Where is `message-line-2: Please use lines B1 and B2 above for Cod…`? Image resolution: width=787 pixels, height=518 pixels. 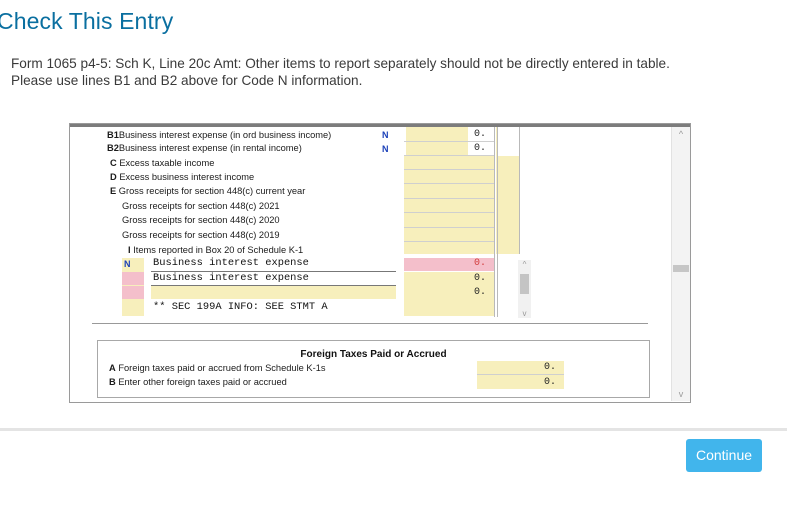
message-line-2: Please use lines B1 and B2 above for Cod… is located at coordinates (187, 80).